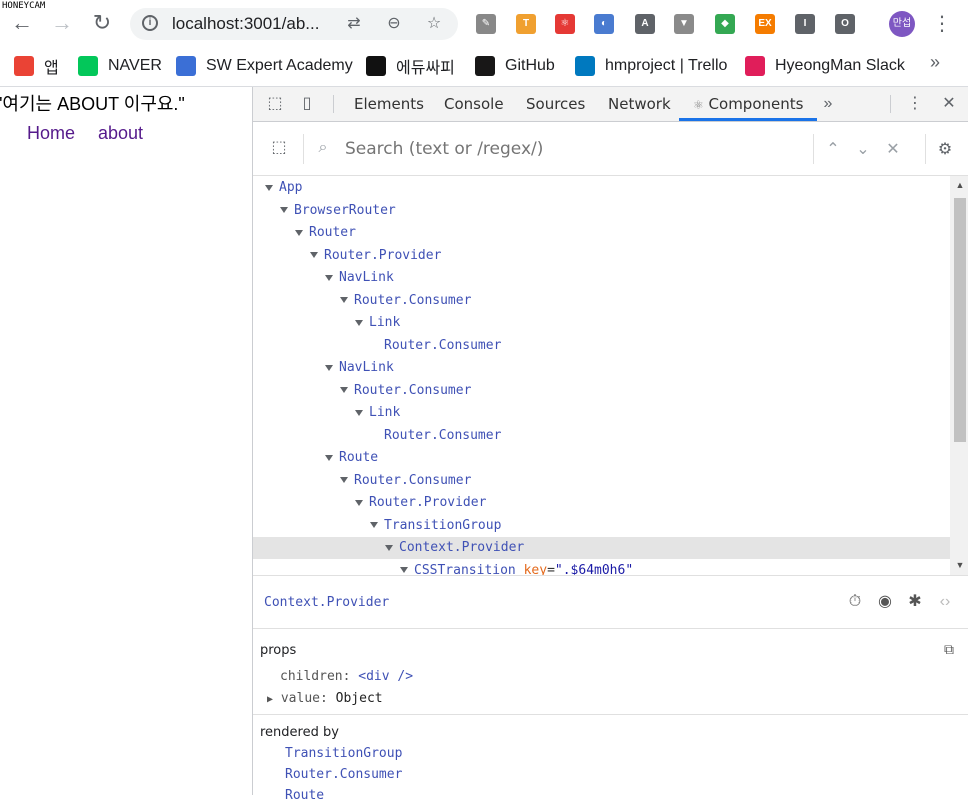 This screenshot has height=803, width=968. Describe the element at coordinates (825, 66) in the screenshot. I see `bookmark-item: HyeongMan Slack` at that location.